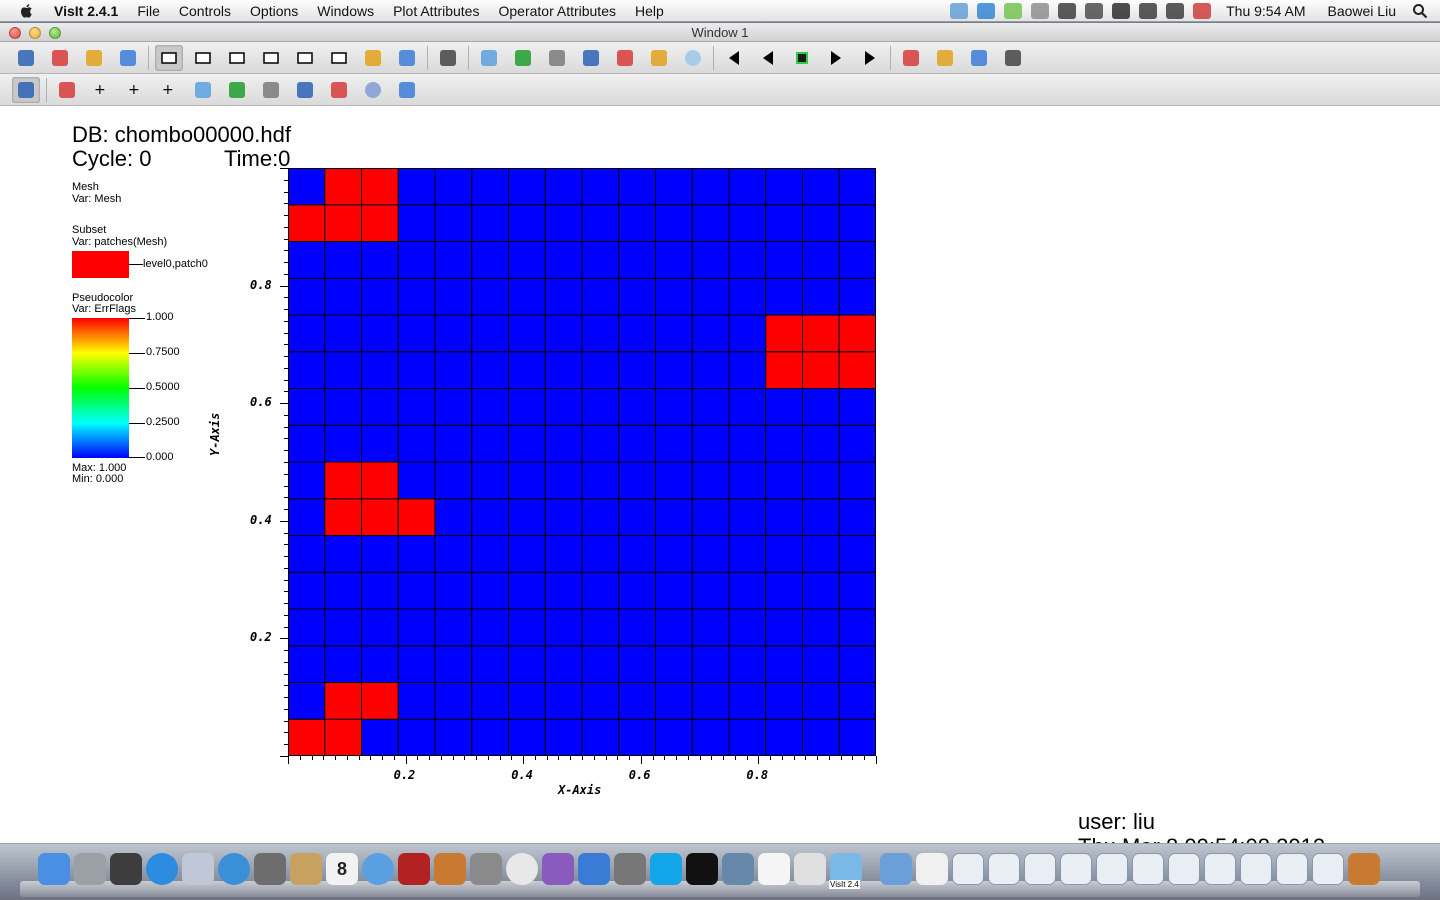  Describe the element at coordinates (1362, 11) in the screenshot. I see `fast-user-switch: Baowei Liu` at that location.